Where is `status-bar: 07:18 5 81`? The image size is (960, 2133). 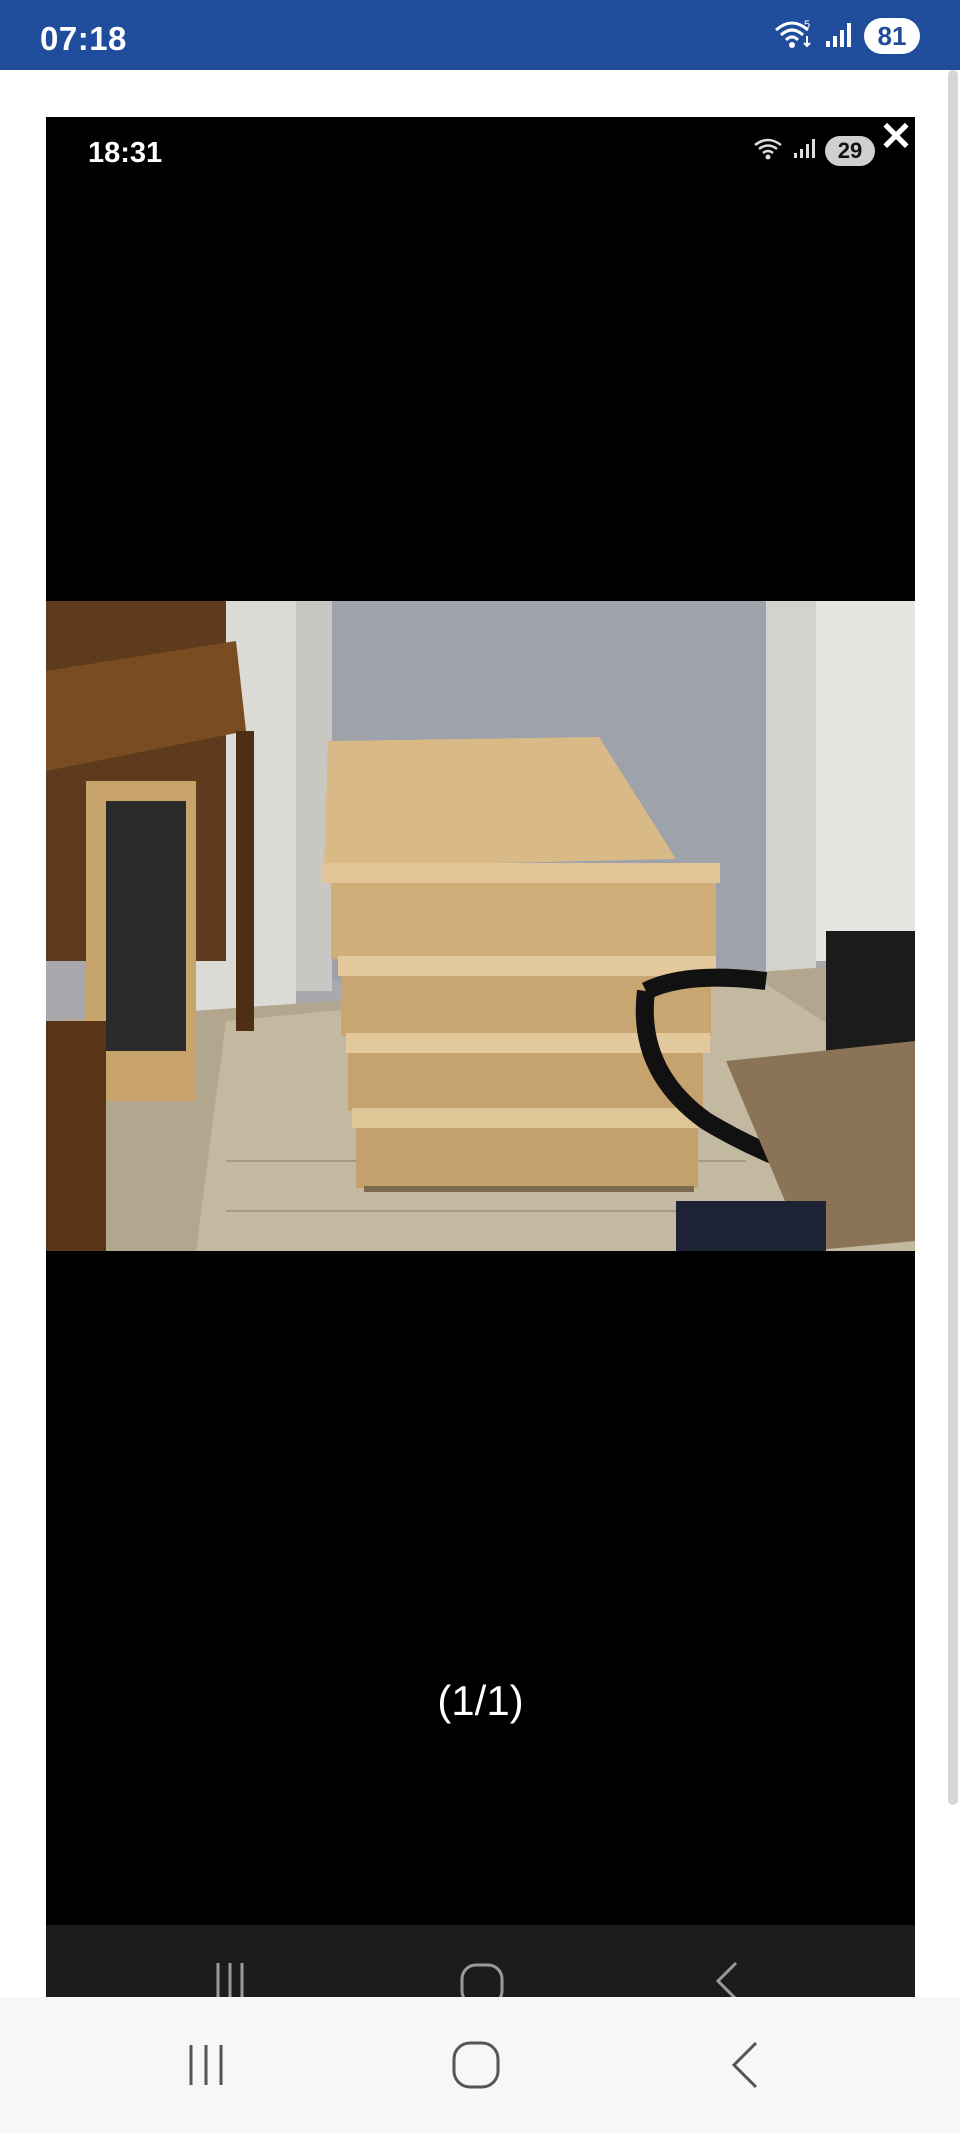 status-bar: 07:18 5 81 is located at coordinates (480, 35).